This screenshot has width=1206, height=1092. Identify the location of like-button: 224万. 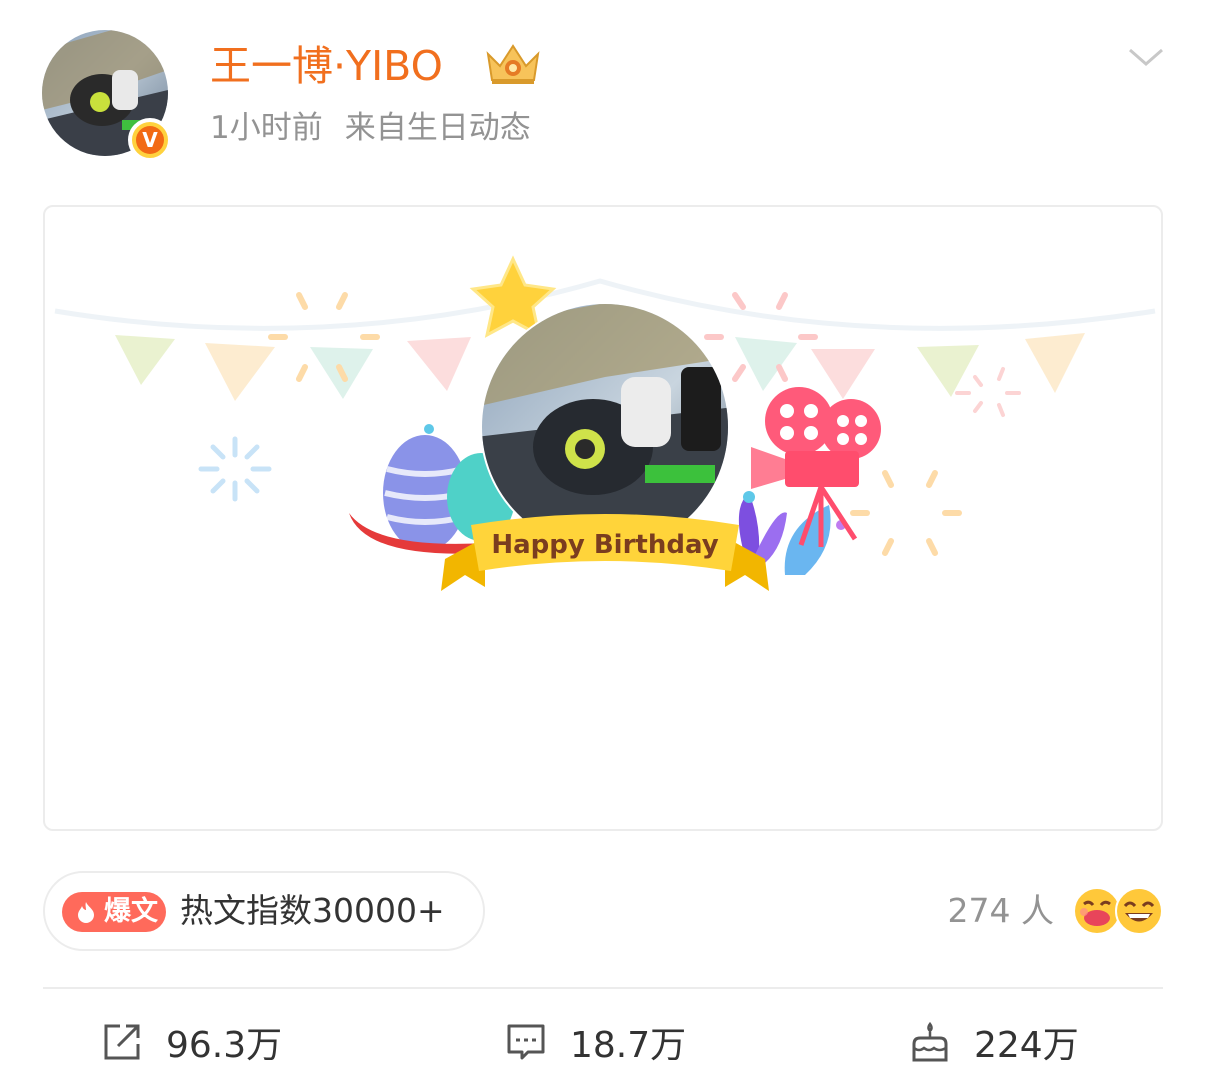
(993, 1042).